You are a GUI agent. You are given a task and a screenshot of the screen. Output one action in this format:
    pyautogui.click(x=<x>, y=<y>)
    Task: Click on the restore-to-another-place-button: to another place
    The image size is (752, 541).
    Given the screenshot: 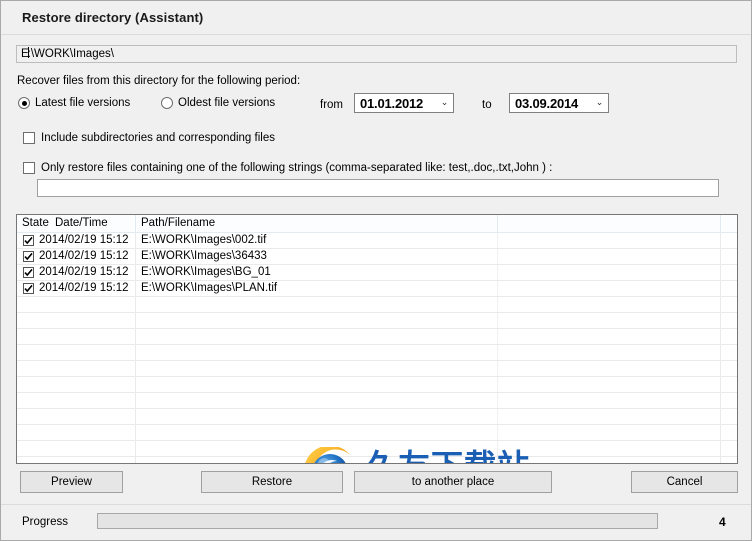 What is the action you would take?
    pyautogui.click(x=453, y=482)
    